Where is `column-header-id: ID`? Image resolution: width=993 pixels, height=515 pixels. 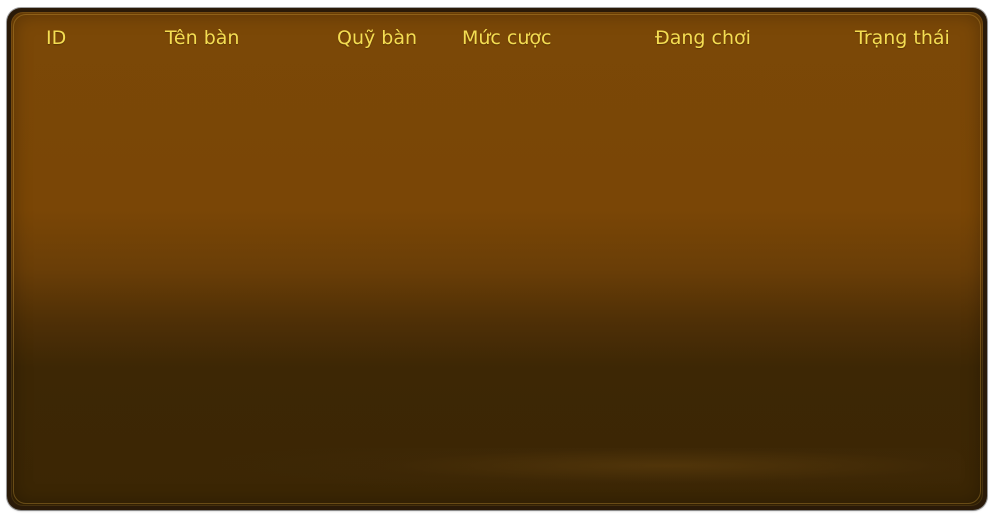
column-header-id: ID is located at coordinates (56, 38).